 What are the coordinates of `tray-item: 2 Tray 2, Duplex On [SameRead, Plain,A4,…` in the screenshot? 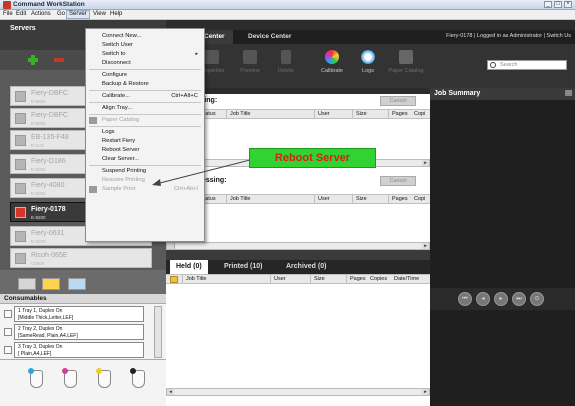 It's located at (74, 332).